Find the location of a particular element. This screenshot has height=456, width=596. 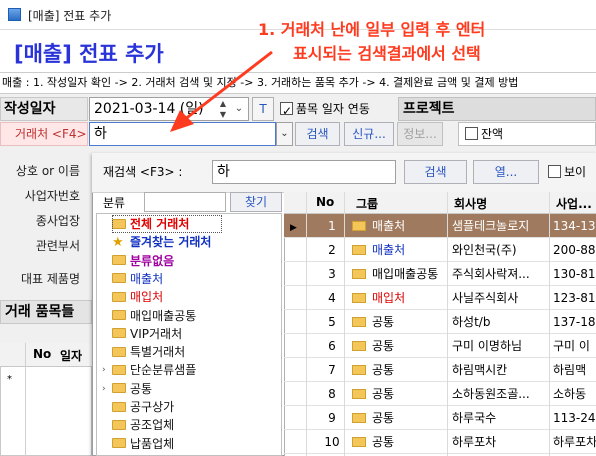

row-no: 3 is located at coordinates (332, 274).